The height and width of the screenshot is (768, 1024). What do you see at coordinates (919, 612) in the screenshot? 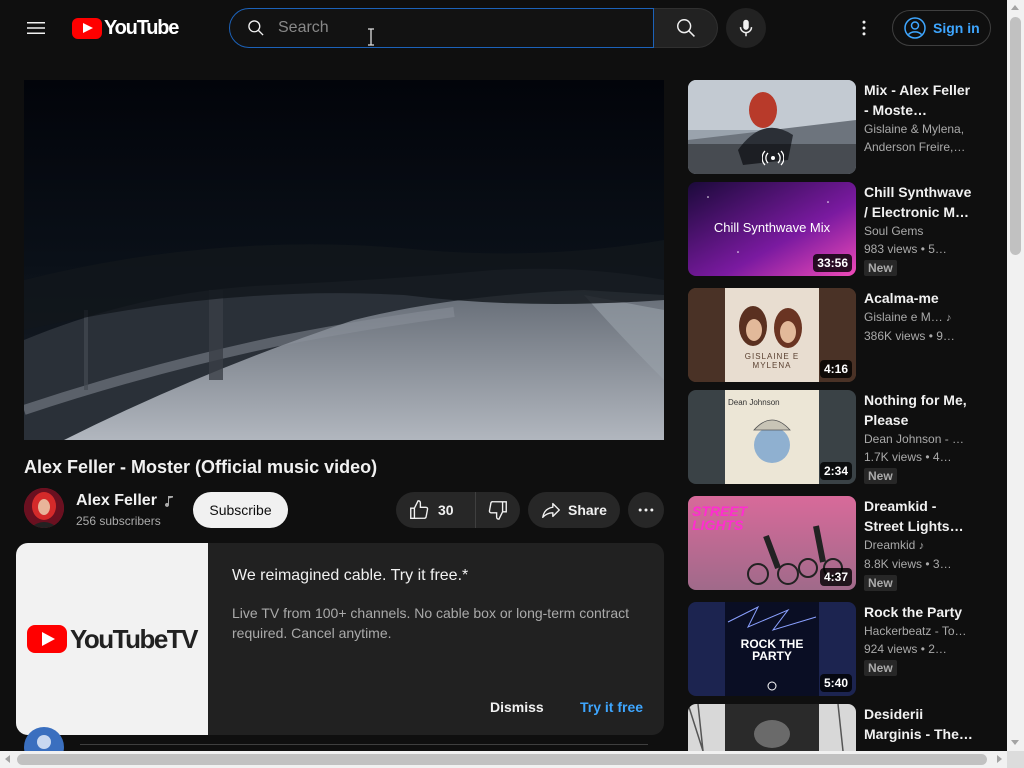
I see `related-video-title: Rock the Party` at bounding box center [919, 612].